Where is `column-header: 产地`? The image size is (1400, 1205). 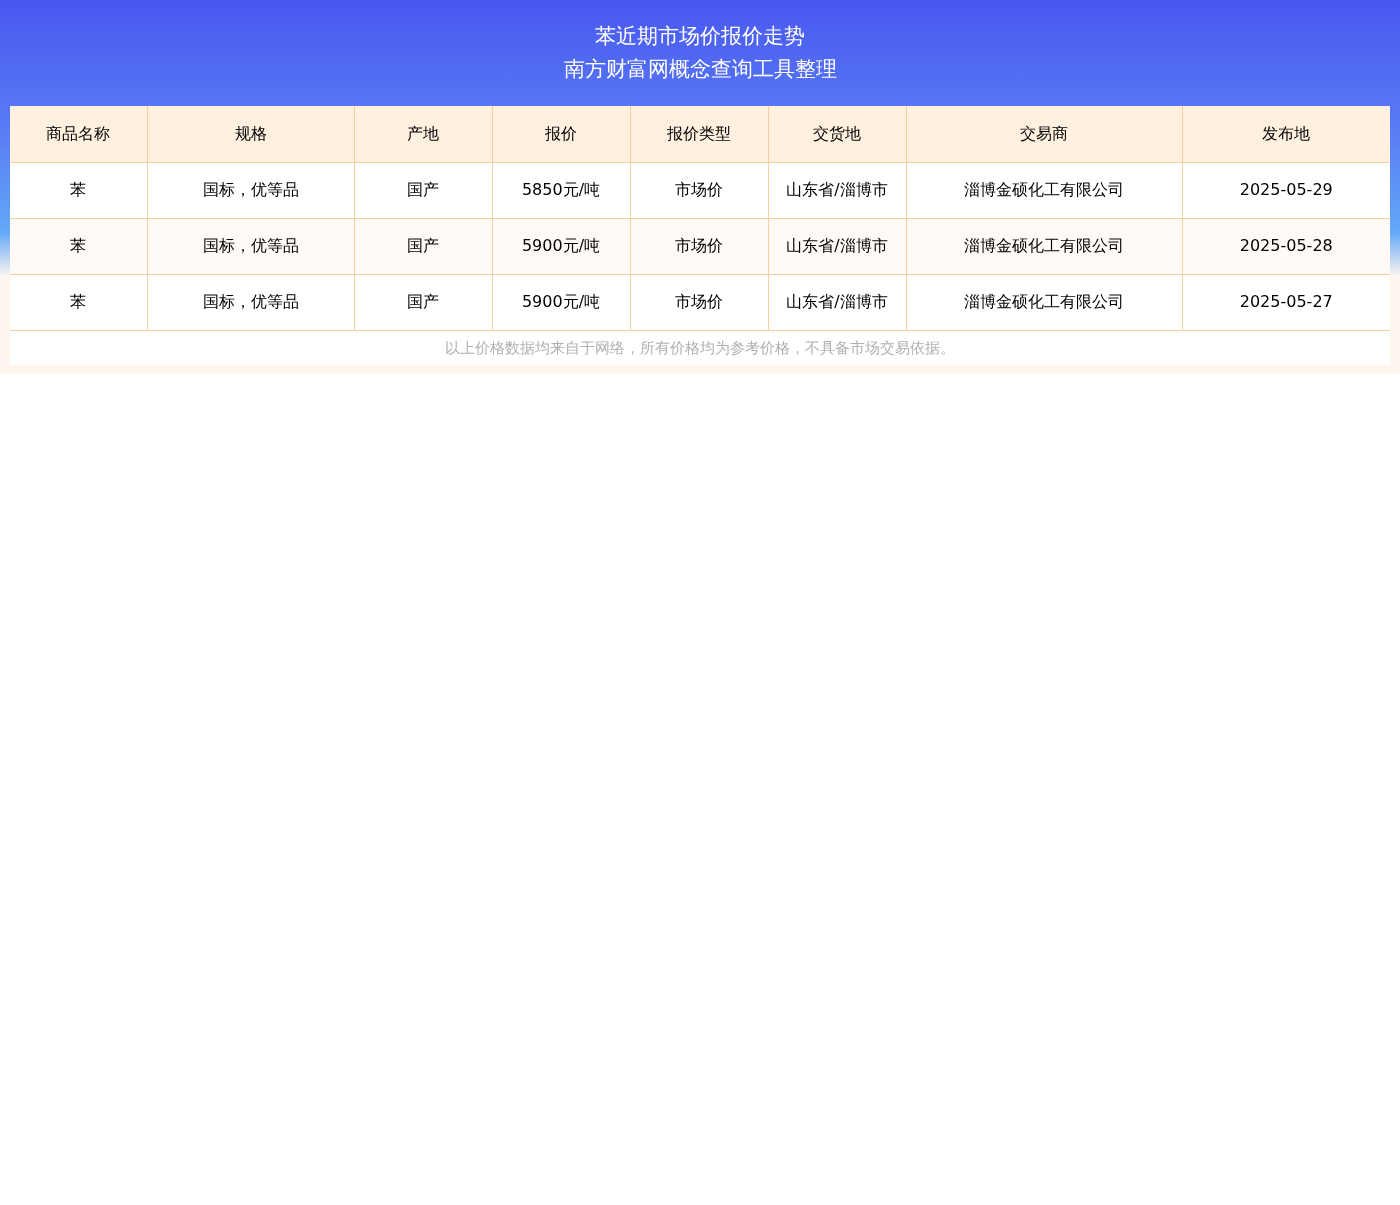
column-header: 产地 is located at coordinates (423, 134).